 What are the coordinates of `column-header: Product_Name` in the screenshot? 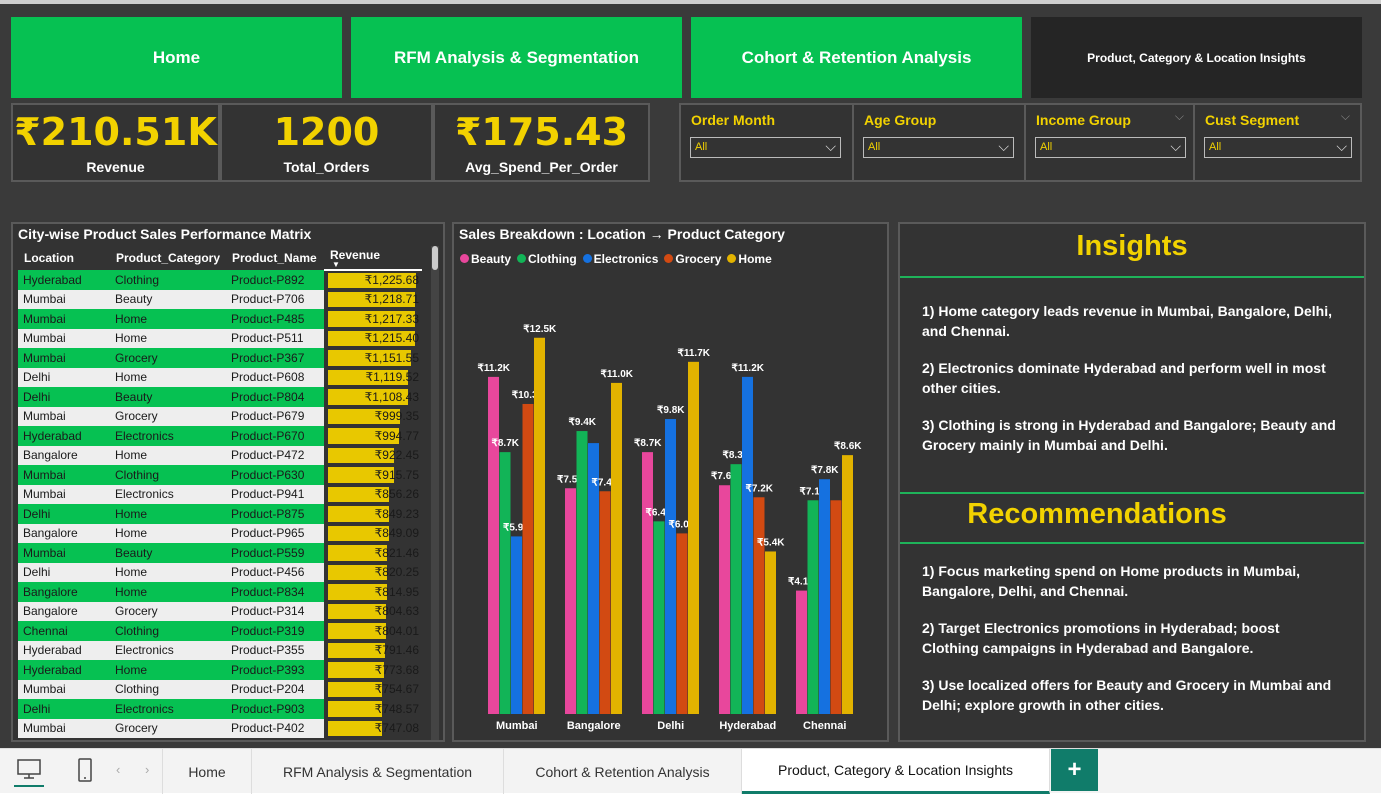 It's located at (275, 258).